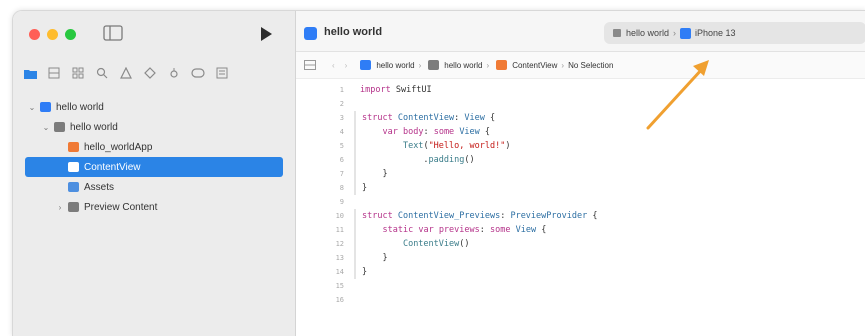  Describe the element at coordinates (174, 73) in the screenshot. I see `debug-icon` at that location.